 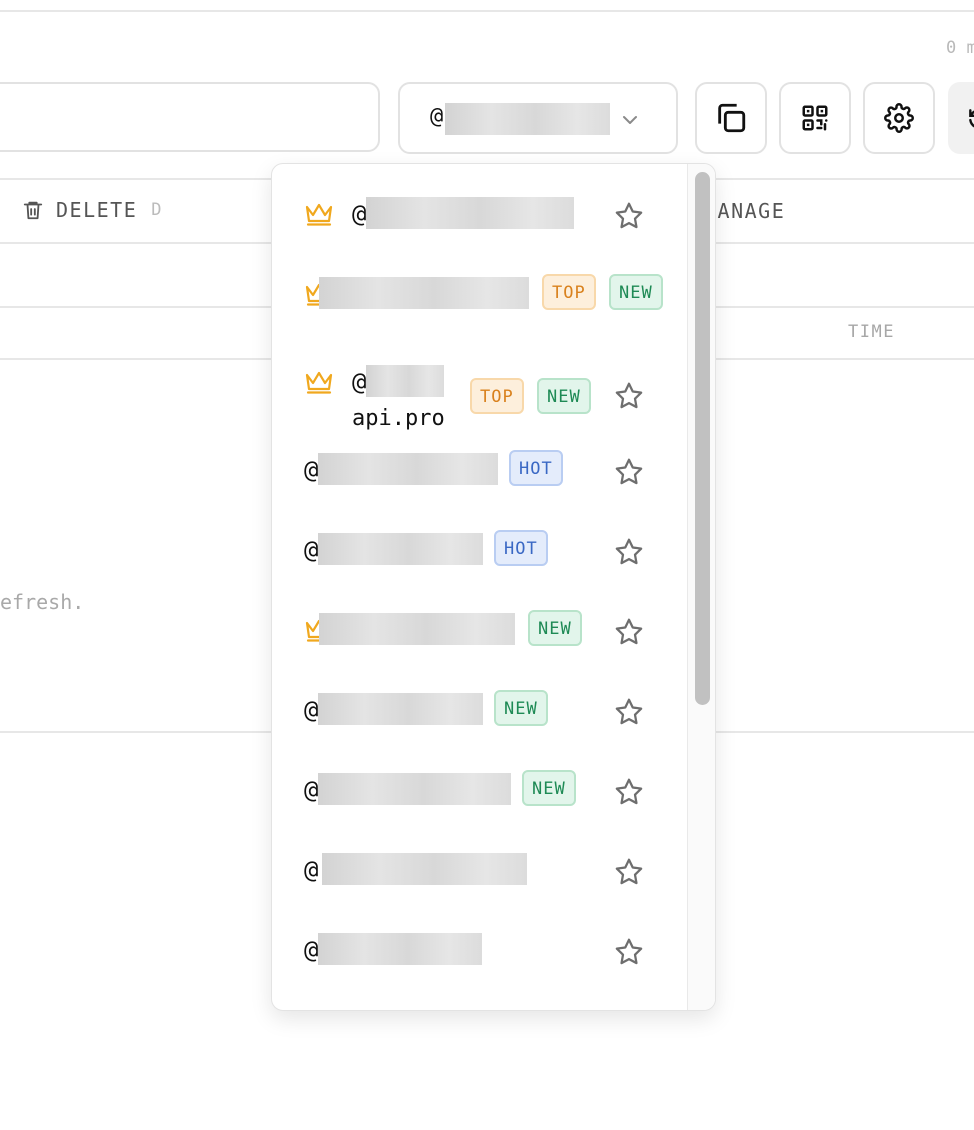 I want to click on gear-icon, so click(x=899, y=118).